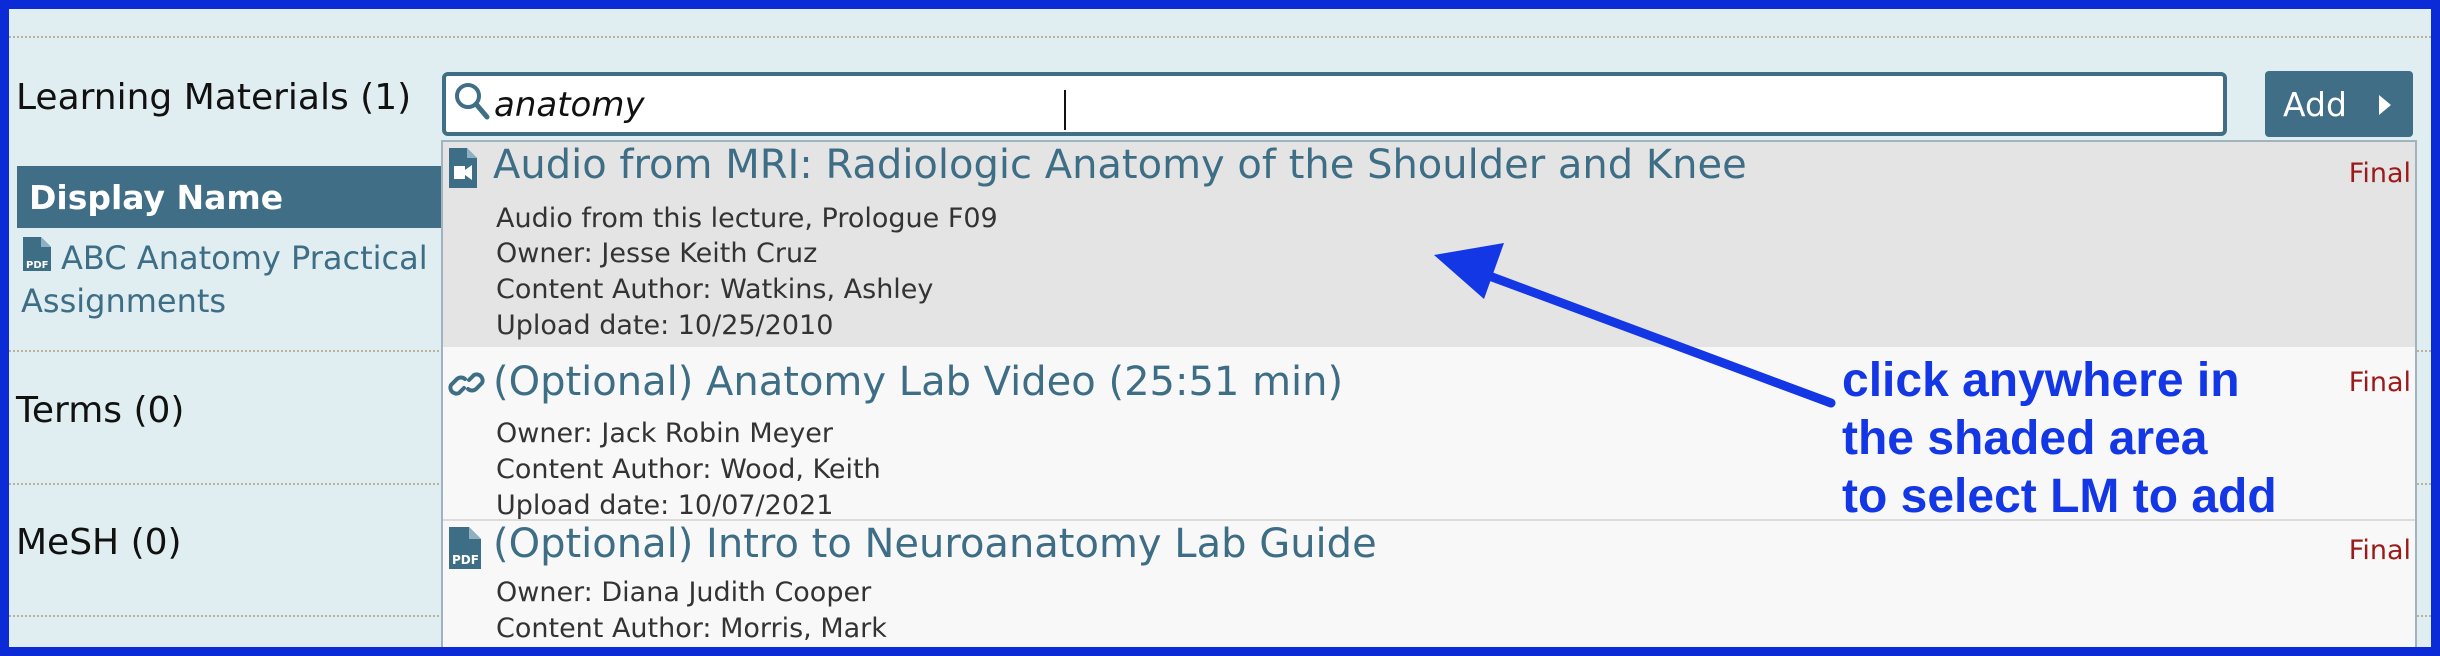 The width and height of the screenshot is (2440, 656). I want to click on add-button-label: Add, so click(2315, 104).